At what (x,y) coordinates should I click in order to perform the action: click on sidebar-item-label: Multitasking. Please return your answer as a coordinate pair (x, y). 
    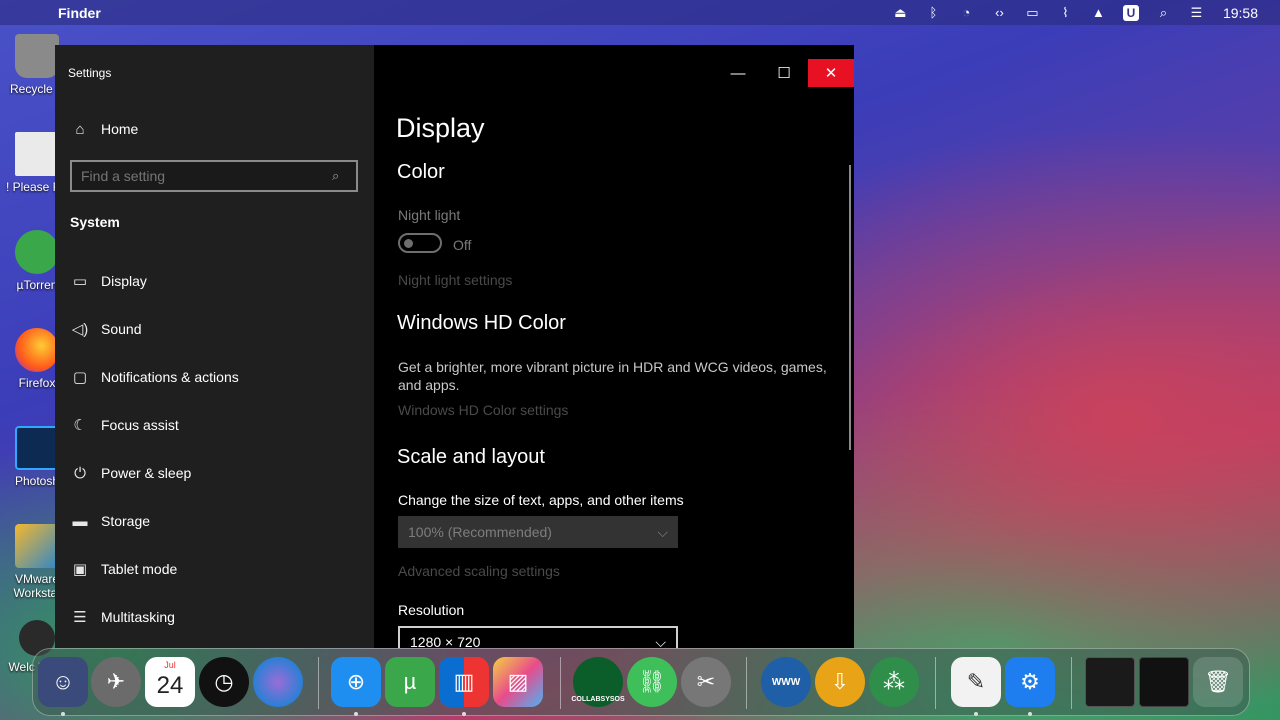
    Looking at the image, I should click on (138, 617).